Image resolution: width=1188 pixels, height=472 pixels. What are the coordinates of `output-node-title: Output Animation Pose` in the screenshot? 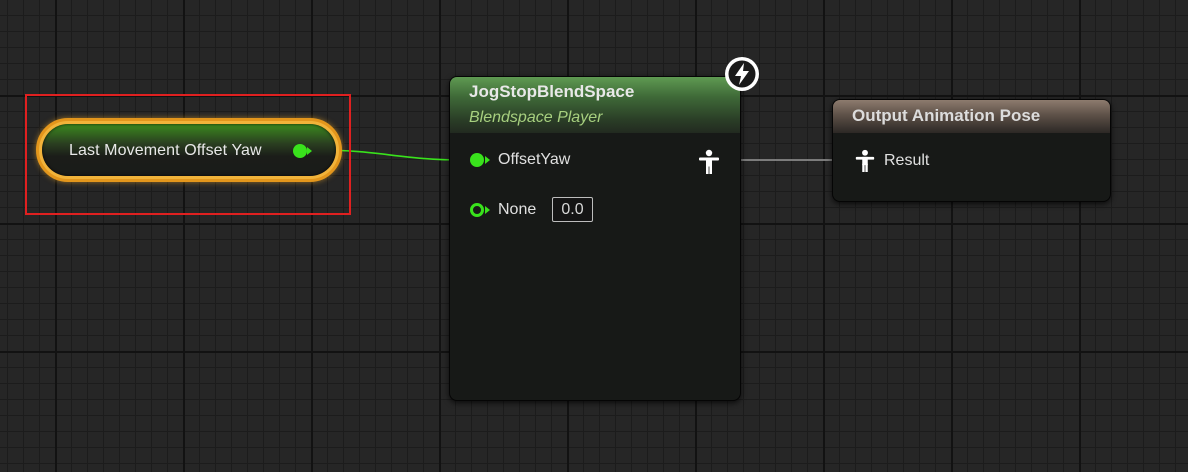 It's located at (946, 115).